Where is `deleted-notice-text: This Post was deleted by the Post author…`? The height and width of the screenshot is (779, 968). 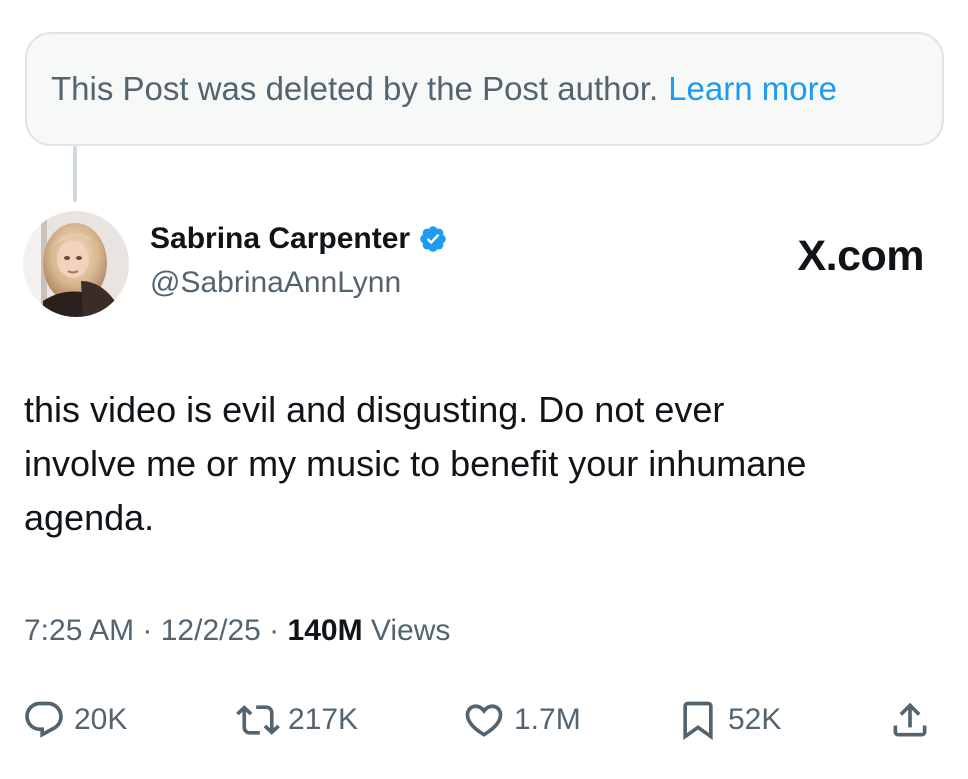 deleted-notice-text: This Post was deleted by the Post author… is located at coordinates (355, 88).